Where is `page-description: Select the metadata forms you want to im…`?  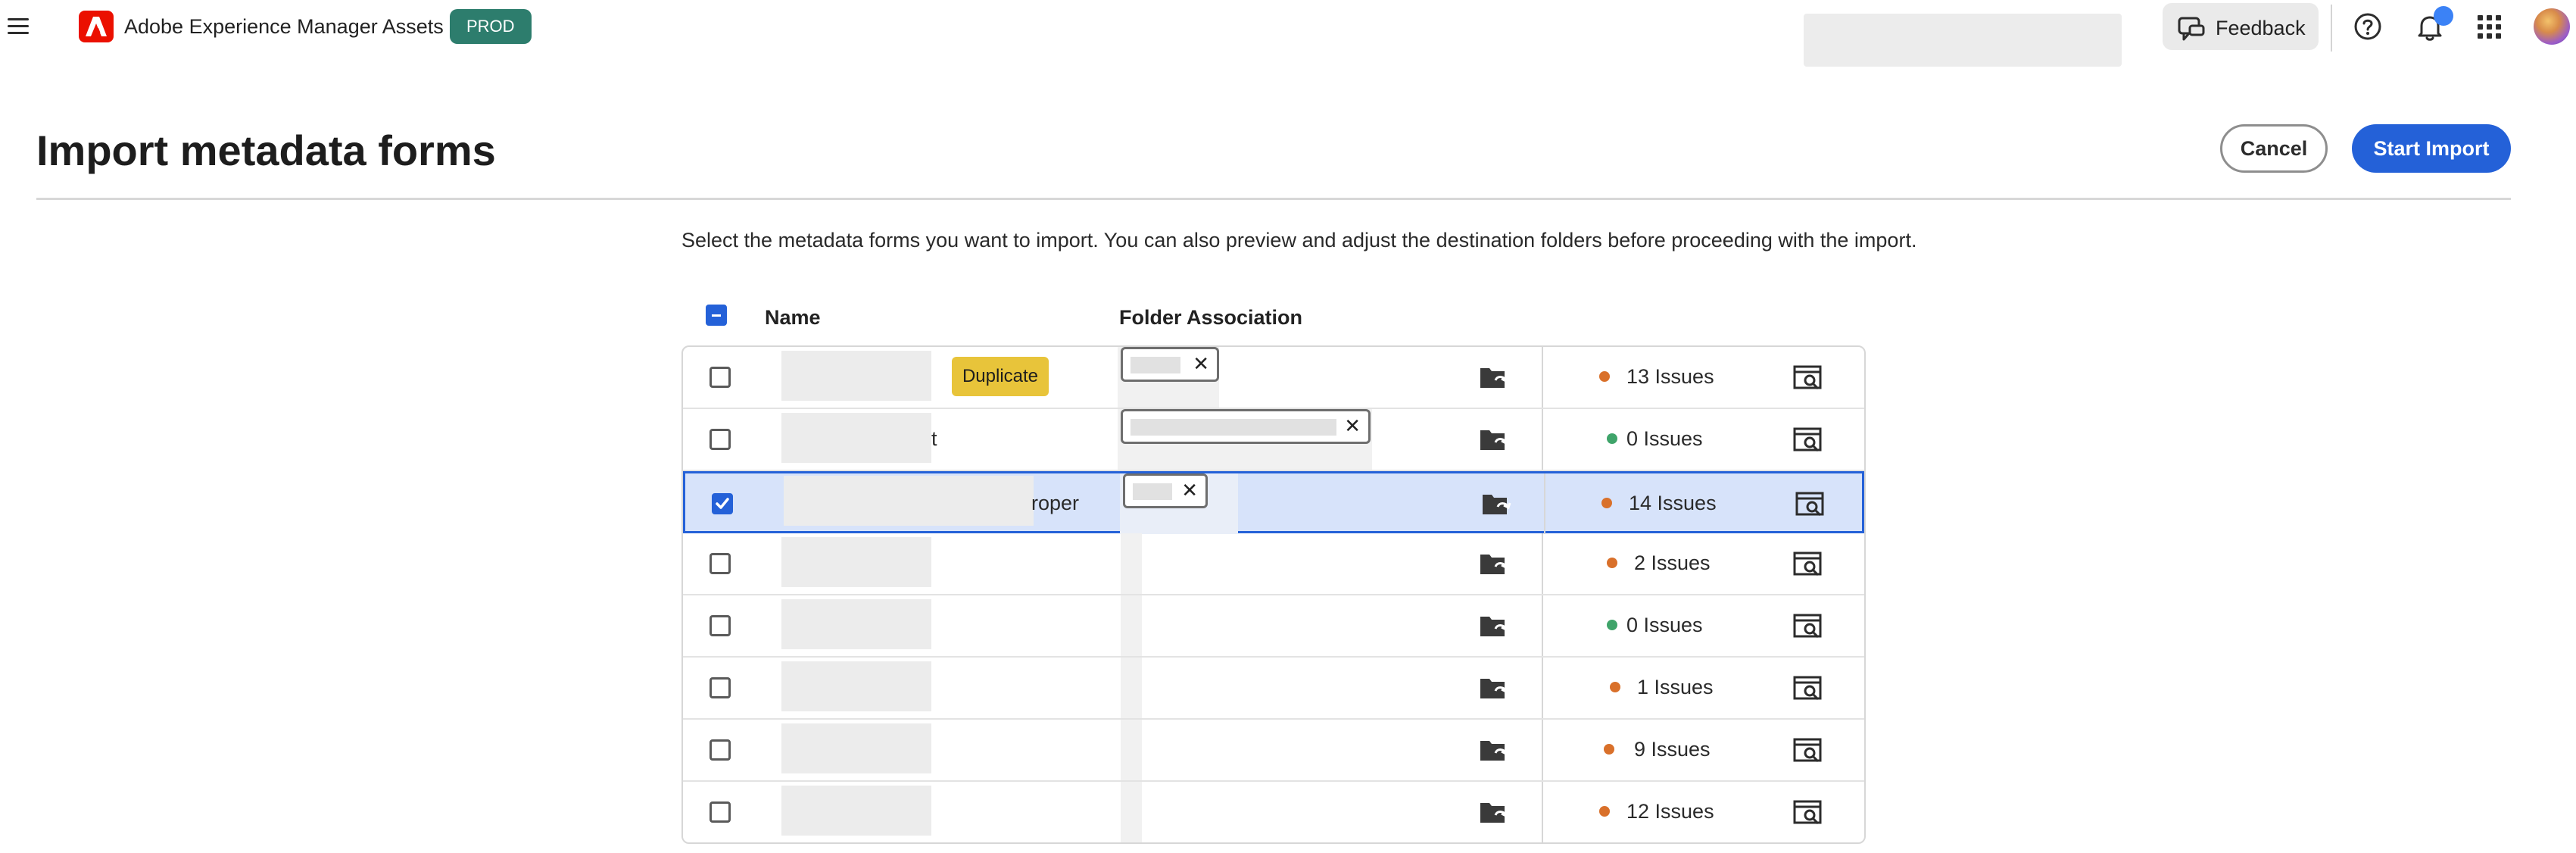 page-description: Select the metadata forms you want to im… is located at coordinates (1299, 240).